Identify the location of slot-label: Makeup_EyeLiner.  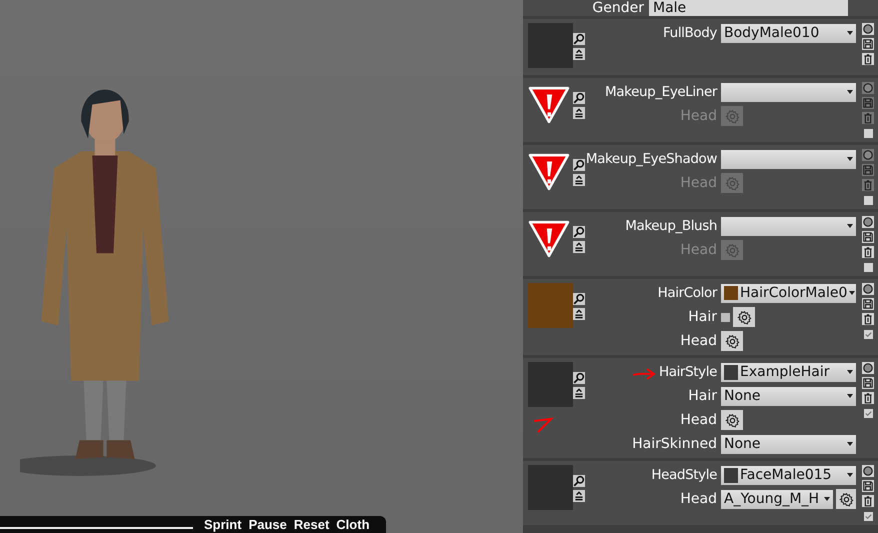
(661, 92).